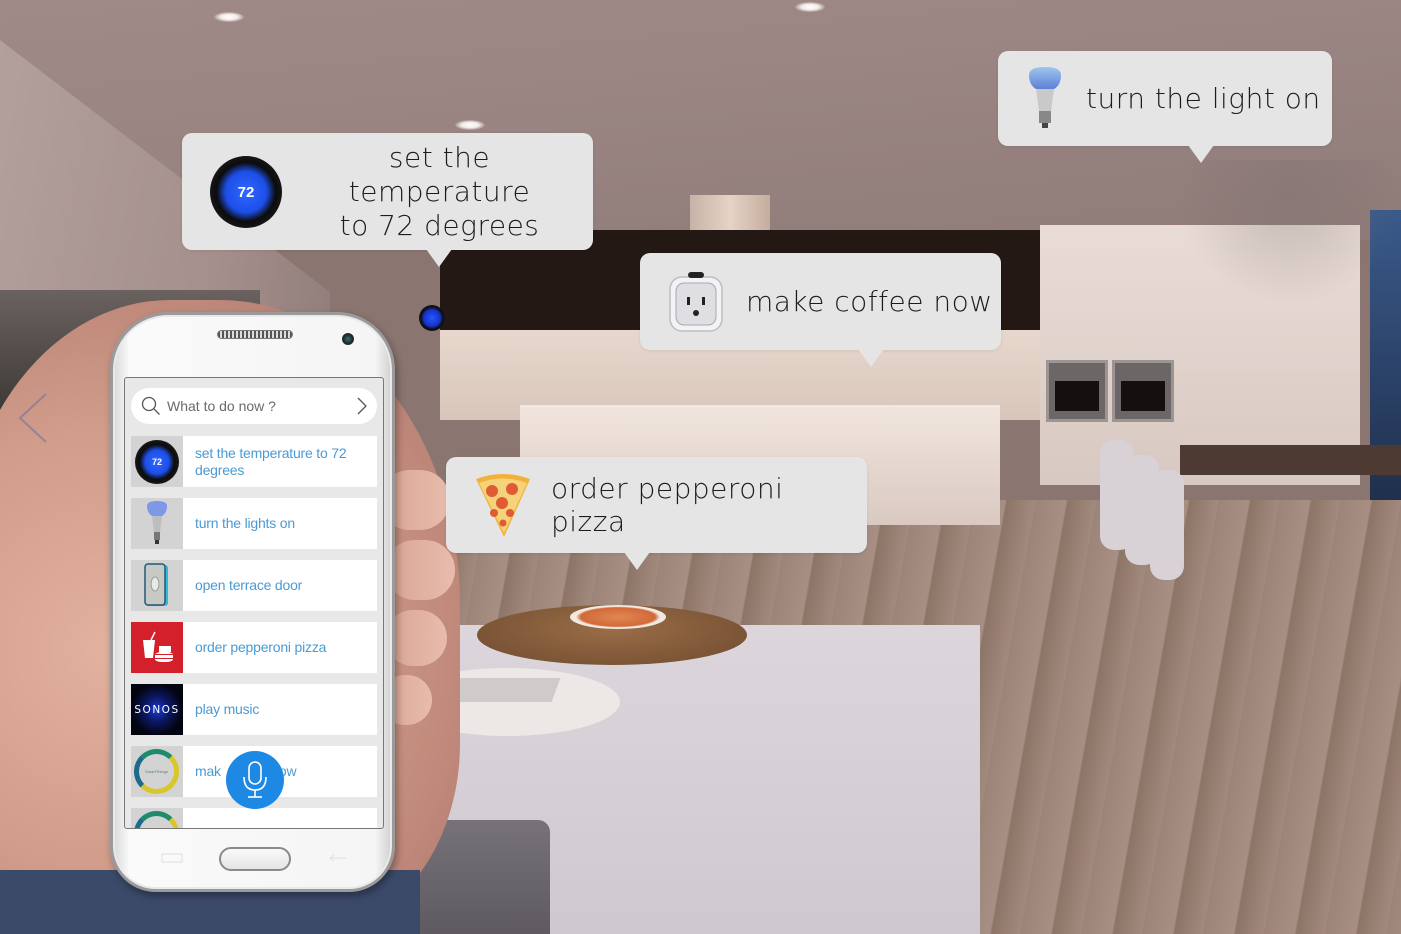  I want to click on list-item-label: play music, so click(227, 709).